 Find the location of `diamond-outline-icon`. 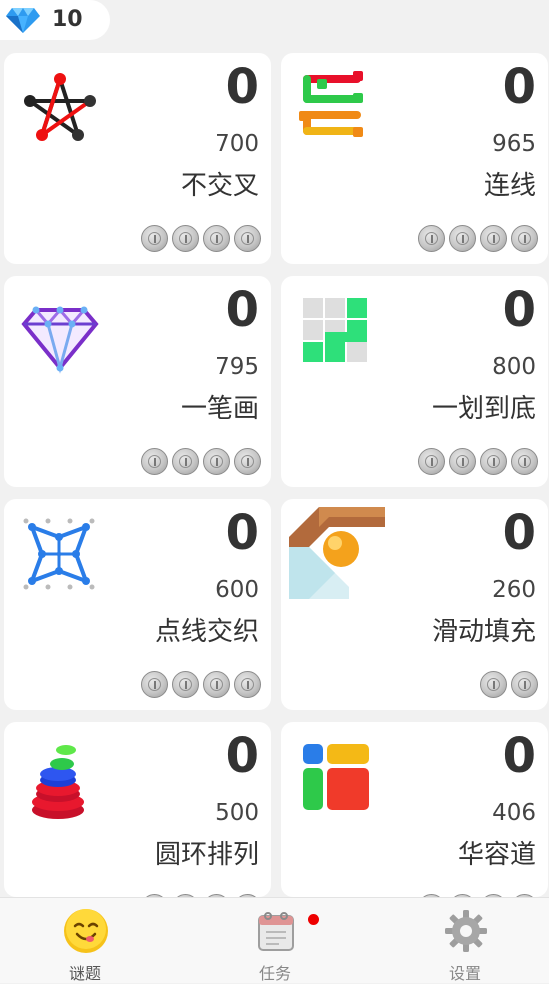

diamond-outline-icon is located at coordinates (60, 340).